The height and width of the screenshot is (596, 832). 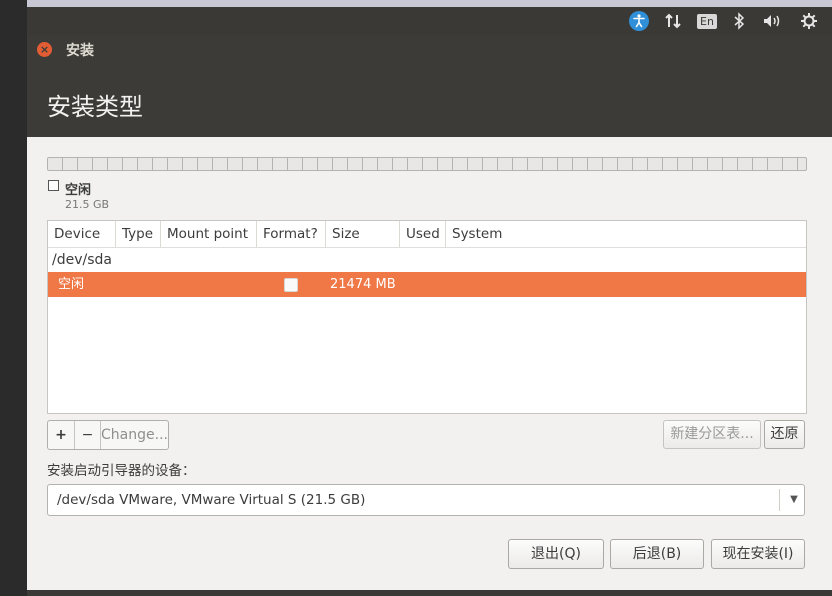 What do you see at coordinates (80, 51) in the screenshot?
I see `window-title: 安装` at bounding box center [80, 51].